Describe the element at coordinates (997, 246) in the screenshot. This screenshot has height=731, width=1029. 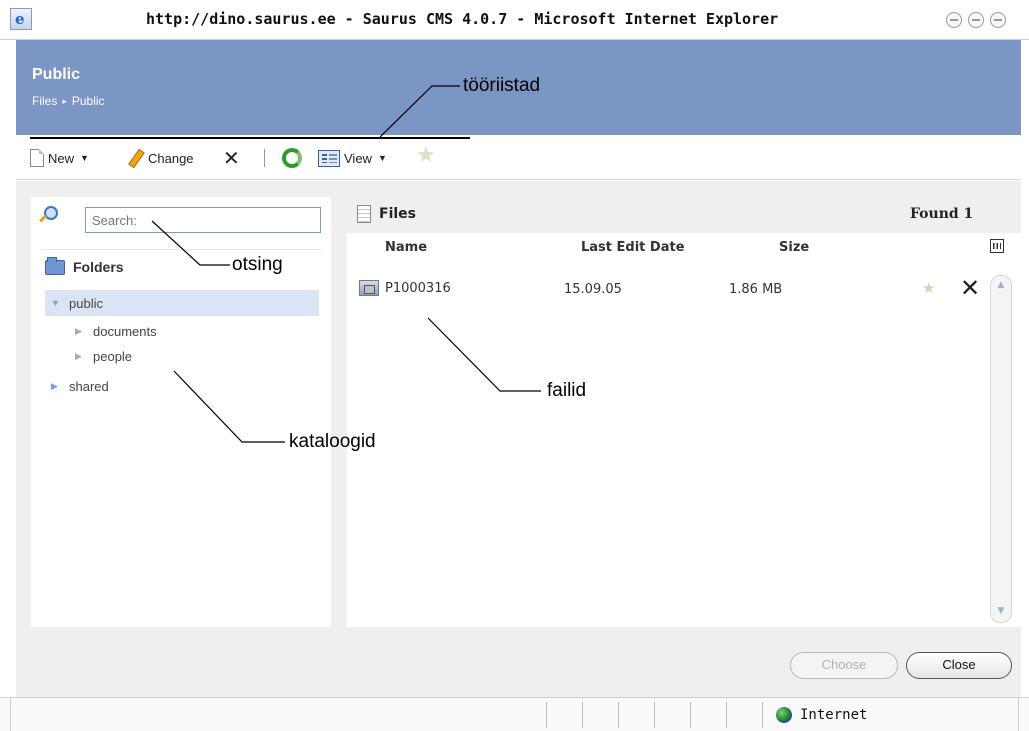
I see `column-chooser-icon` at that location.